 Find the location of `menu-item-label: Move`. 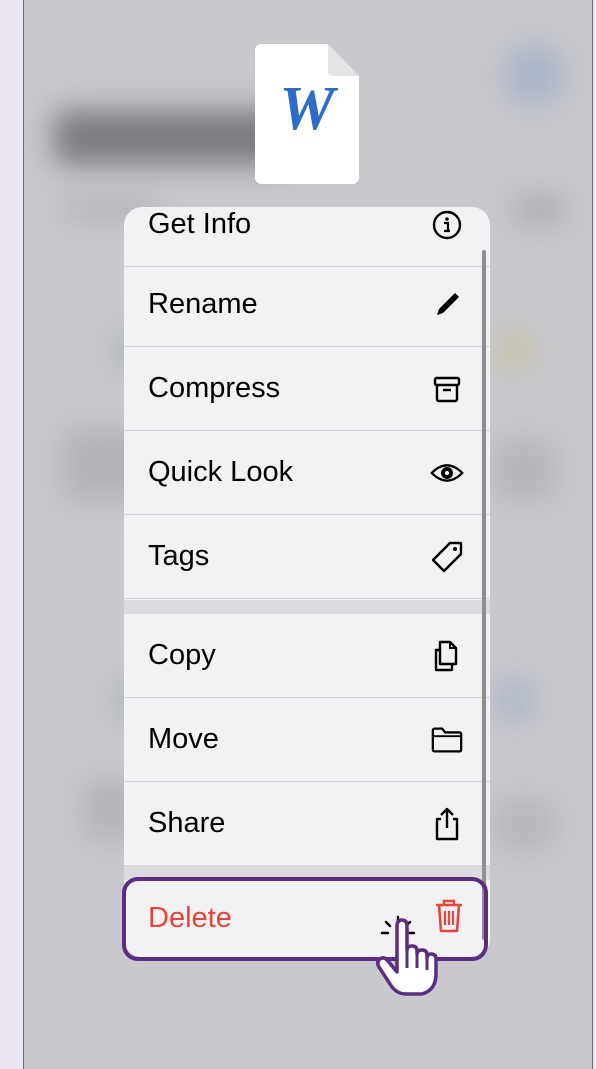

menu-item-label: Move is located at coordinates (183, 739).